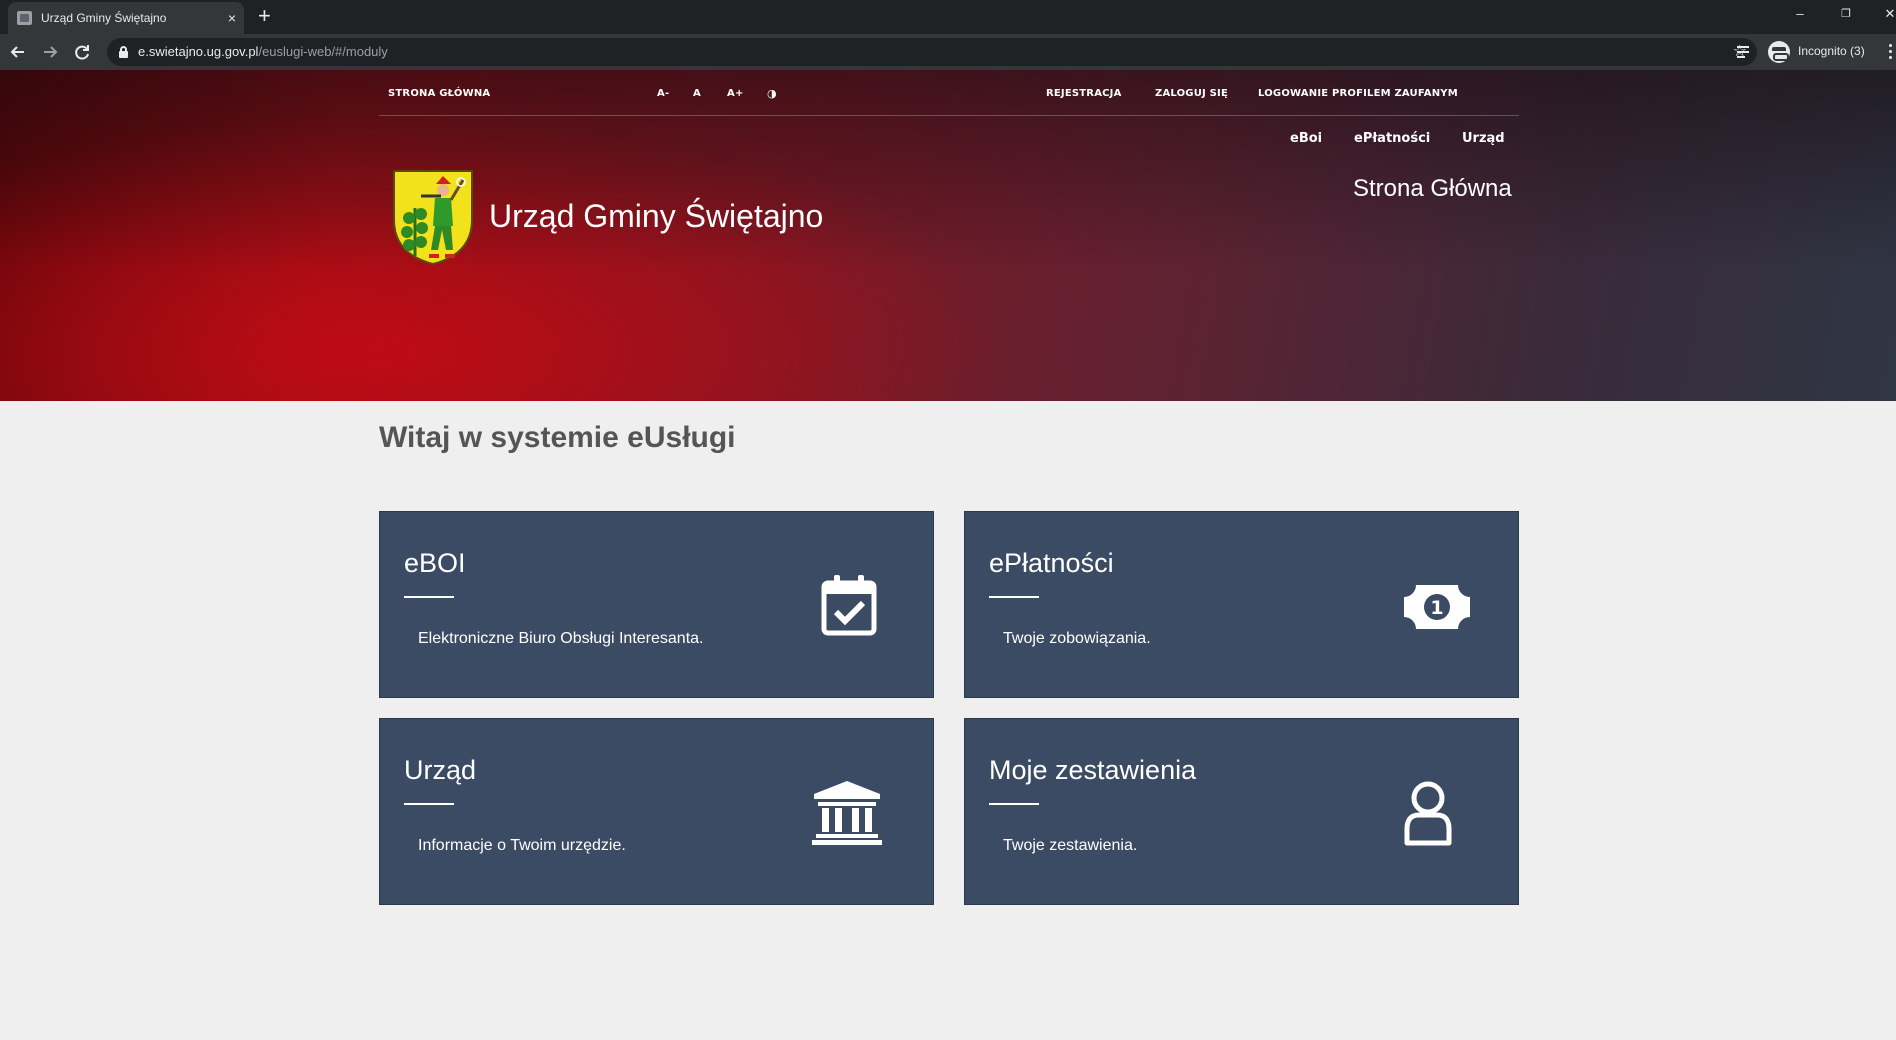 The width and height of the screenshot is (1896, 1040). What do you see at coordinates (849, 605) in the screenshot?
I see `calendar-check-icon` at bounding box center [849, 605].